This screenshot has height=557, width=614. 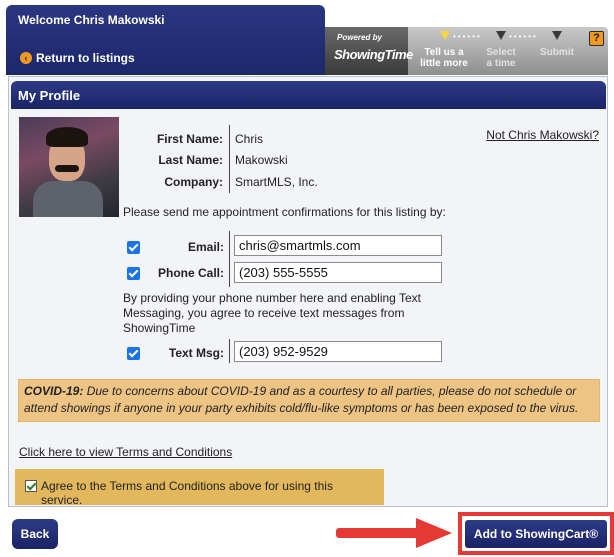 I want to click on powered-by-text: Powered by, so click(x=359, y=37).